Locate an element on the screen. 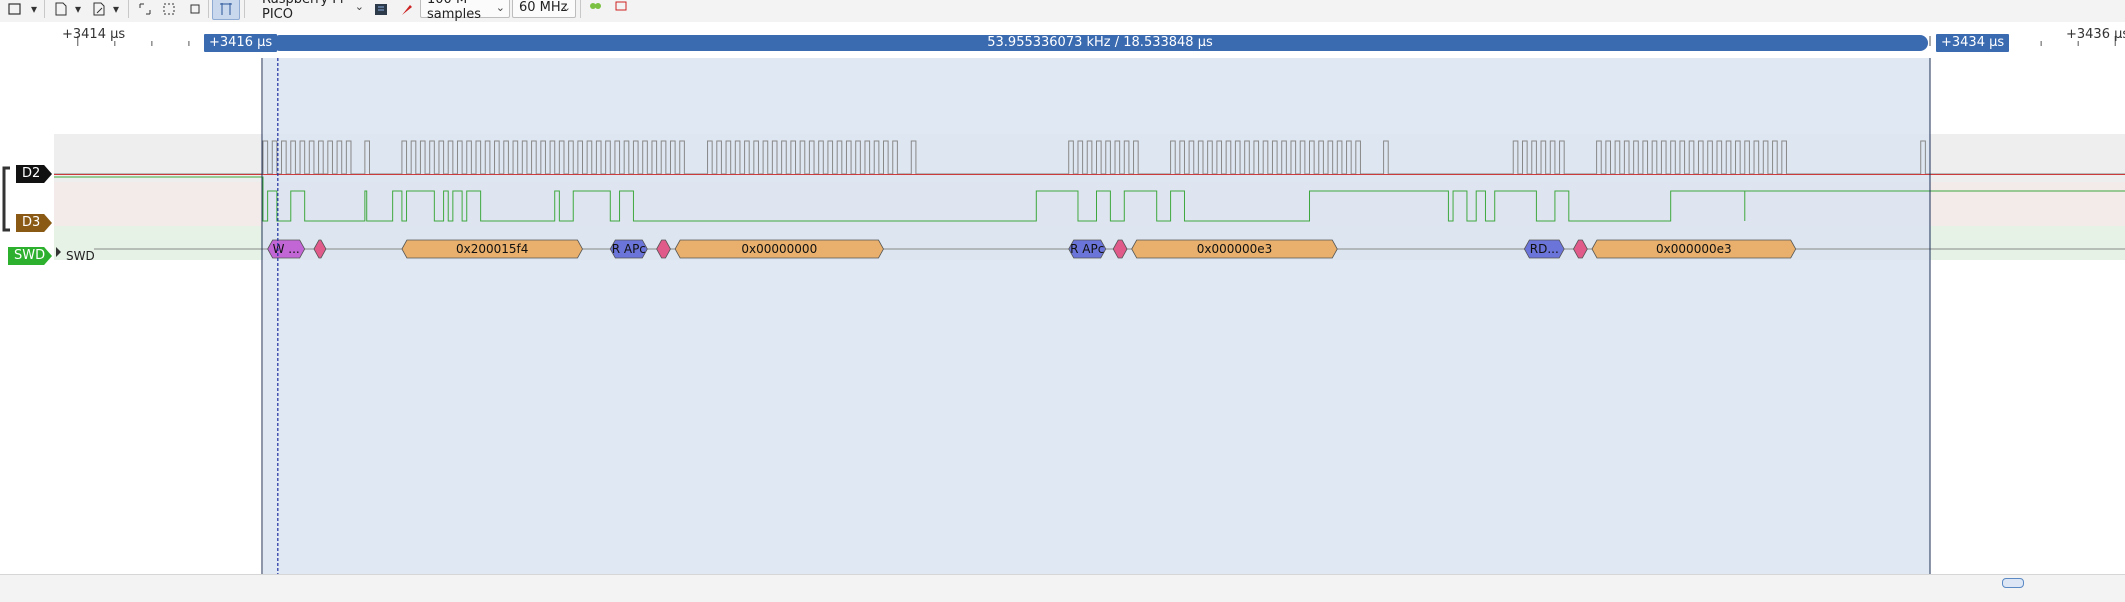  tick-label: +3414 µs is located at coordinates (94, 34).